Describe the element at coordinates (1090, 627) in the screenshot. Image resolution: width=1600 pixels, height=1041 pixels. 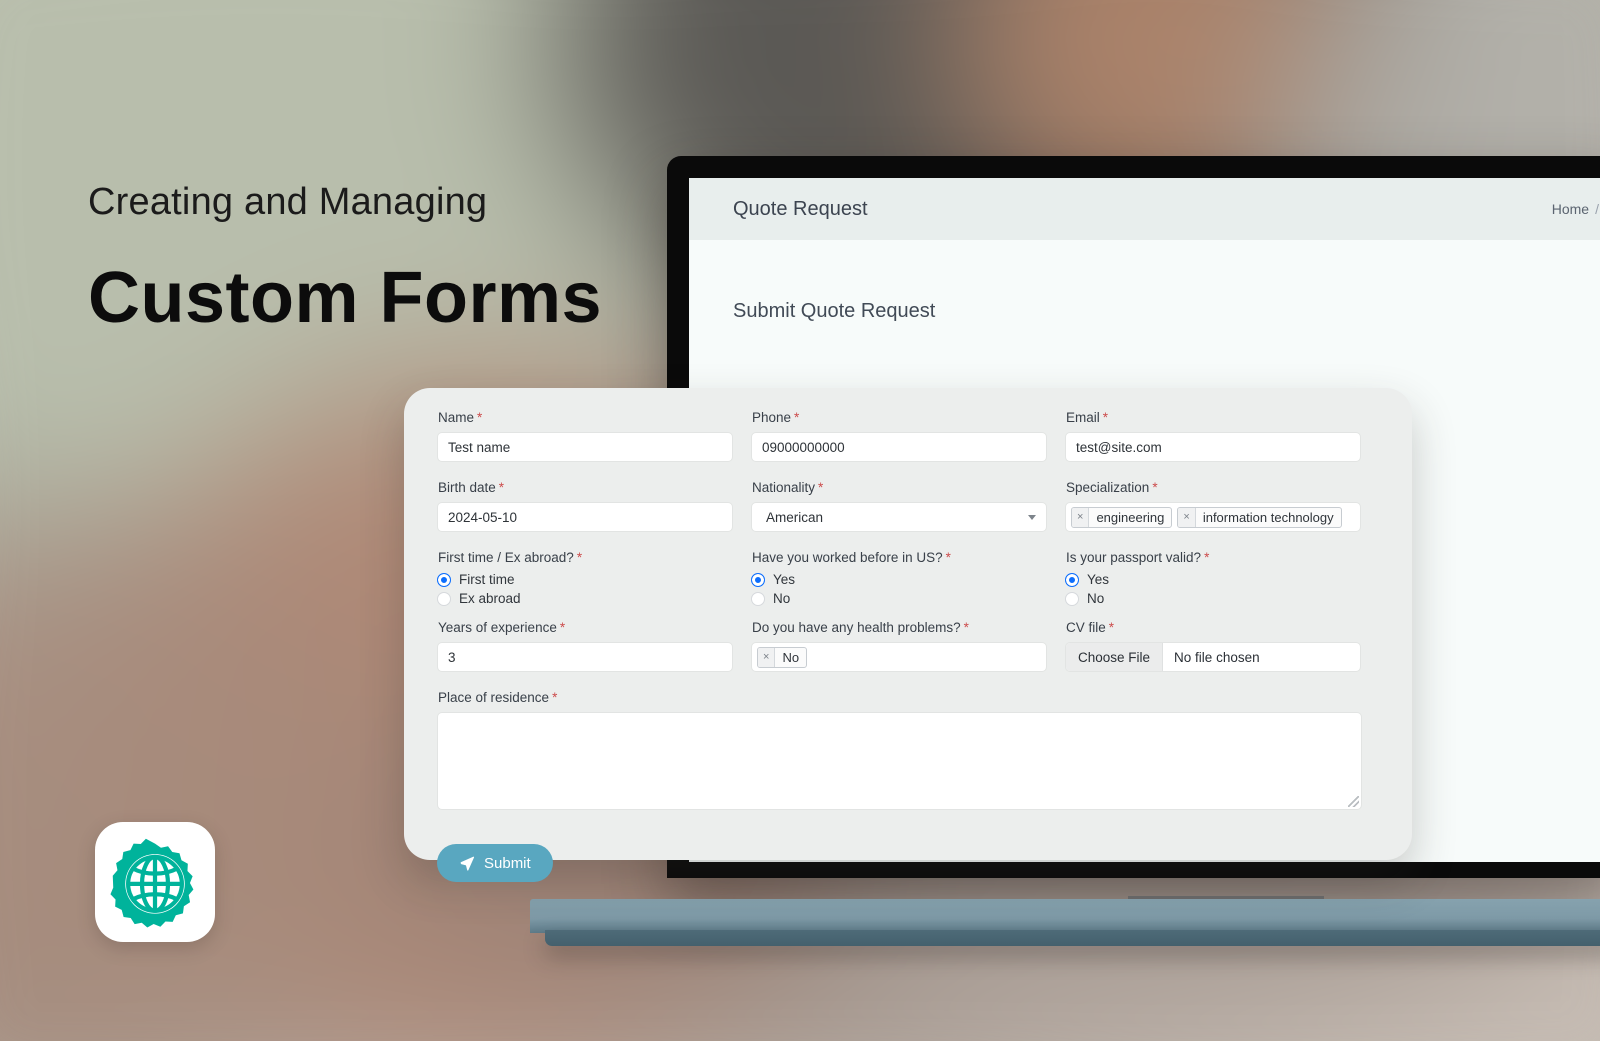
I see `label-cv-file: CV file *` at that location.